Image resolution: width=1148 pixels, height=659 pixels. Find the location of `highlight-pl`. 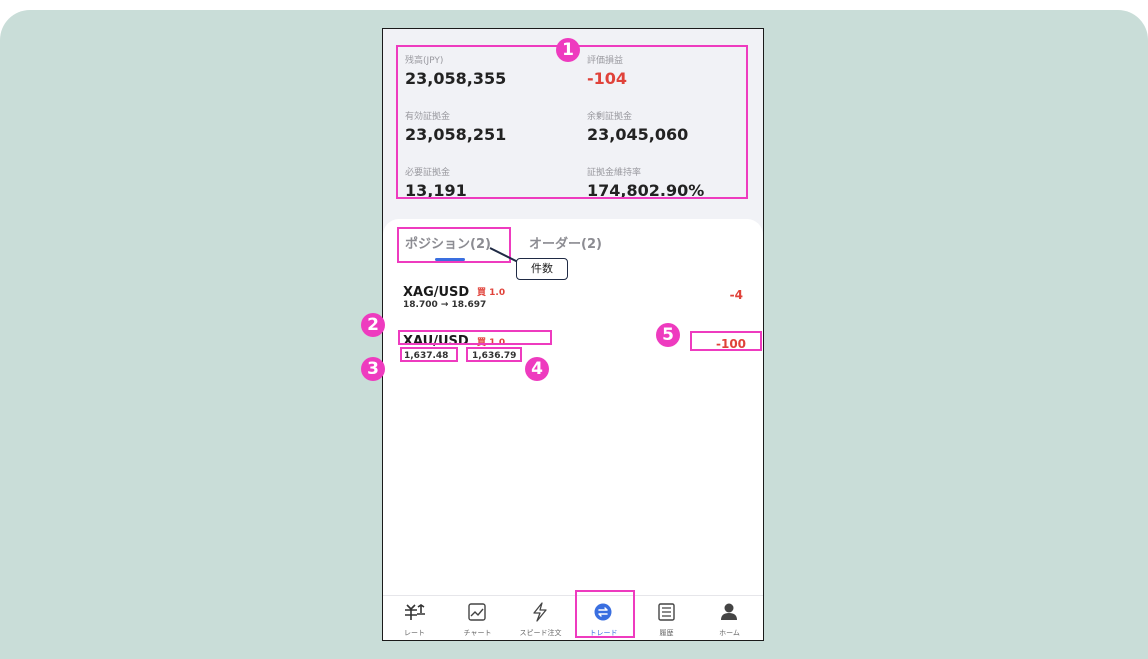

highlight-pl is located at coordinates (726, 341).